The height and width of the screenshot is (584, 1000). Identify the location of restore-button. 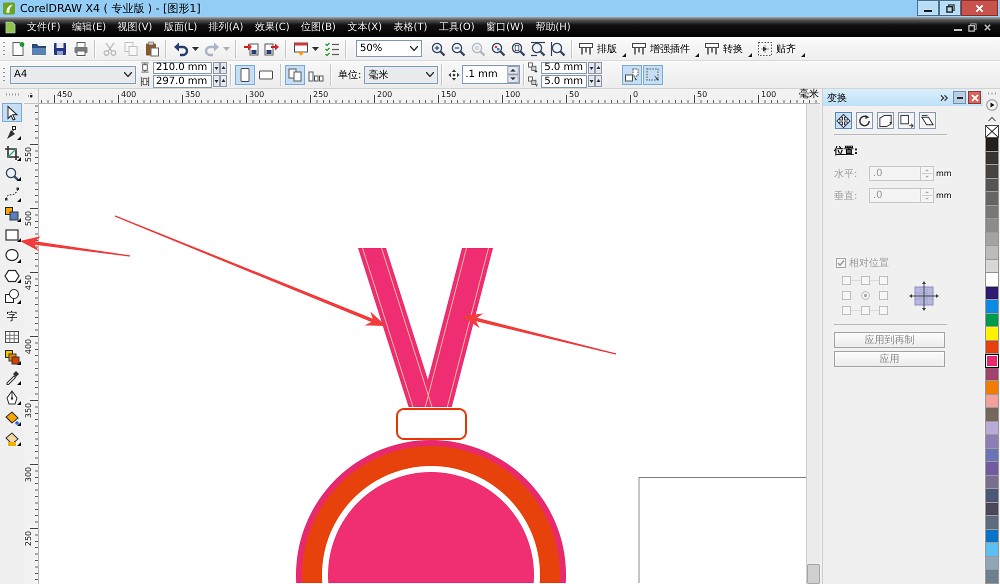
(950, 8).